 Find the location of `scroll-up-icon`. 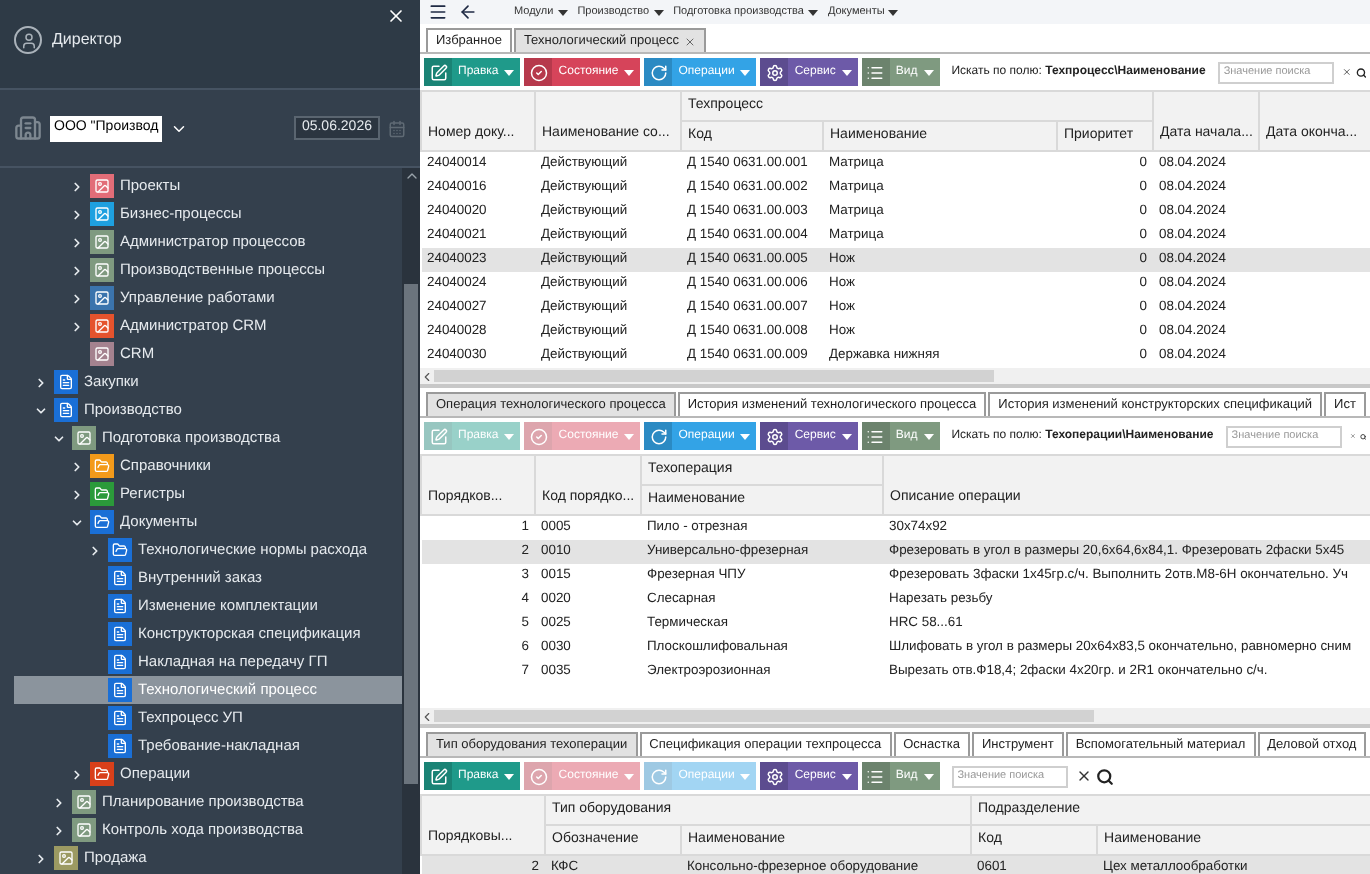

scroll-up-icon is located at coordinates (411, 176).